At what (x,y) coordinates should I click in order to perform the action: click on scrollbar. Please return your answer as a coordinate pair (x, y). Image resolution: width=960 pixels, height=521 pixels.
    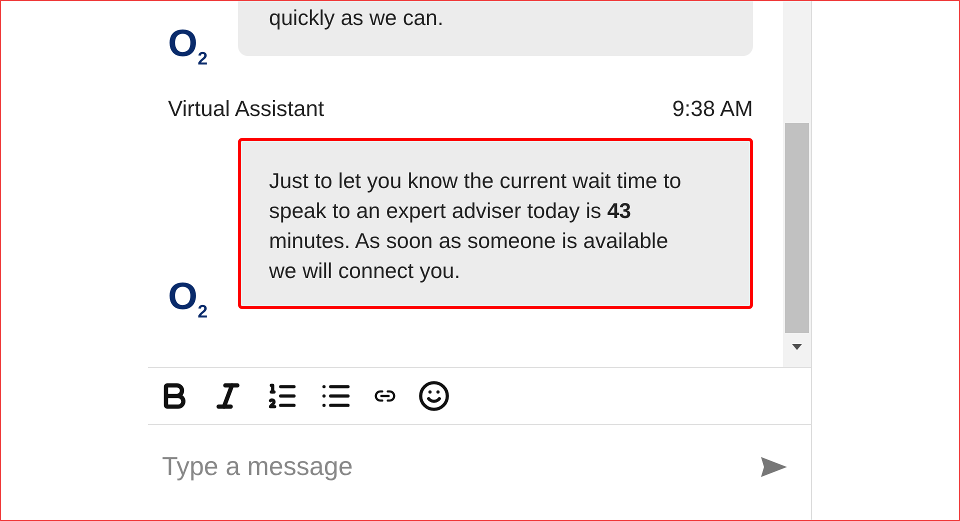
    Looking at the image, I should click on (797, 184).